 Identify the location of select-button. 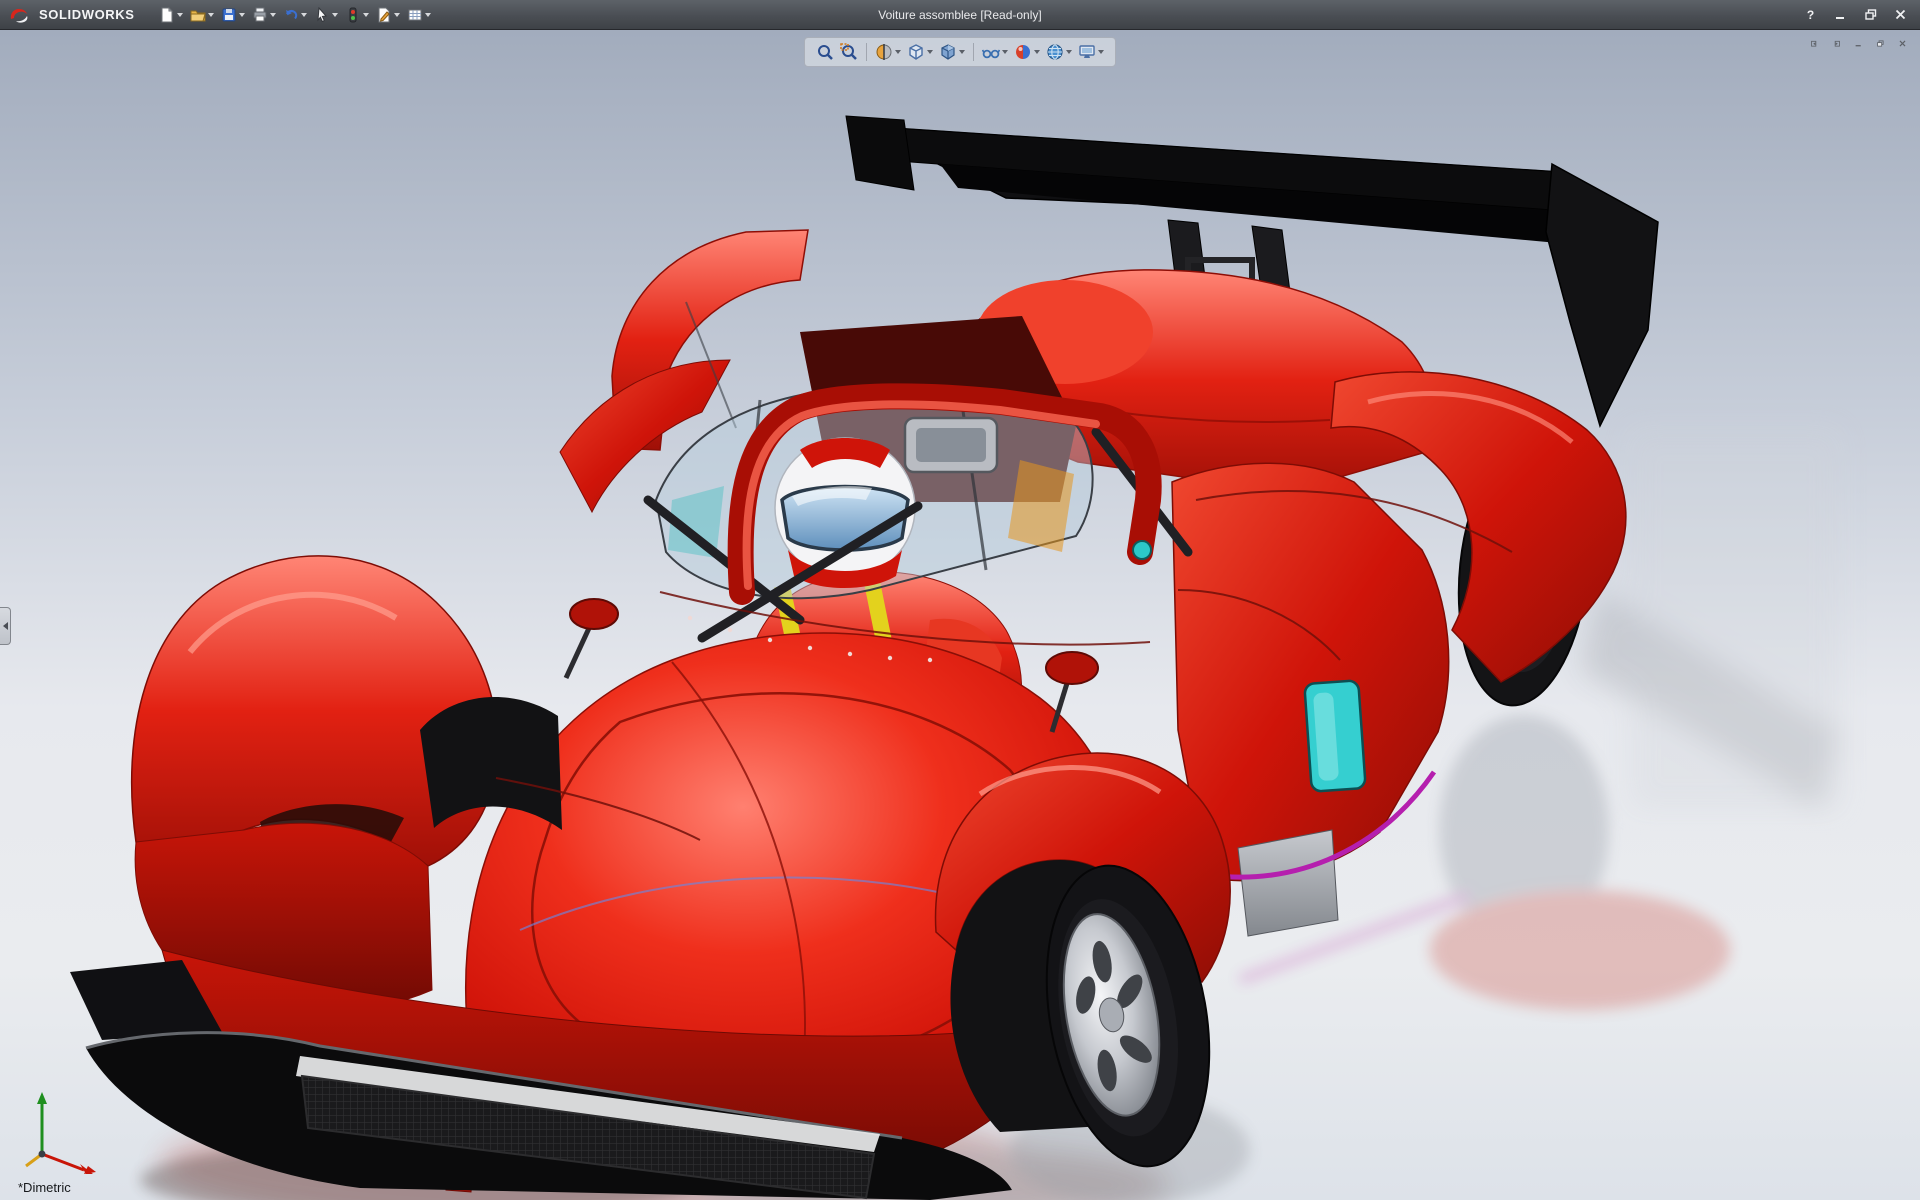
(326, 15).